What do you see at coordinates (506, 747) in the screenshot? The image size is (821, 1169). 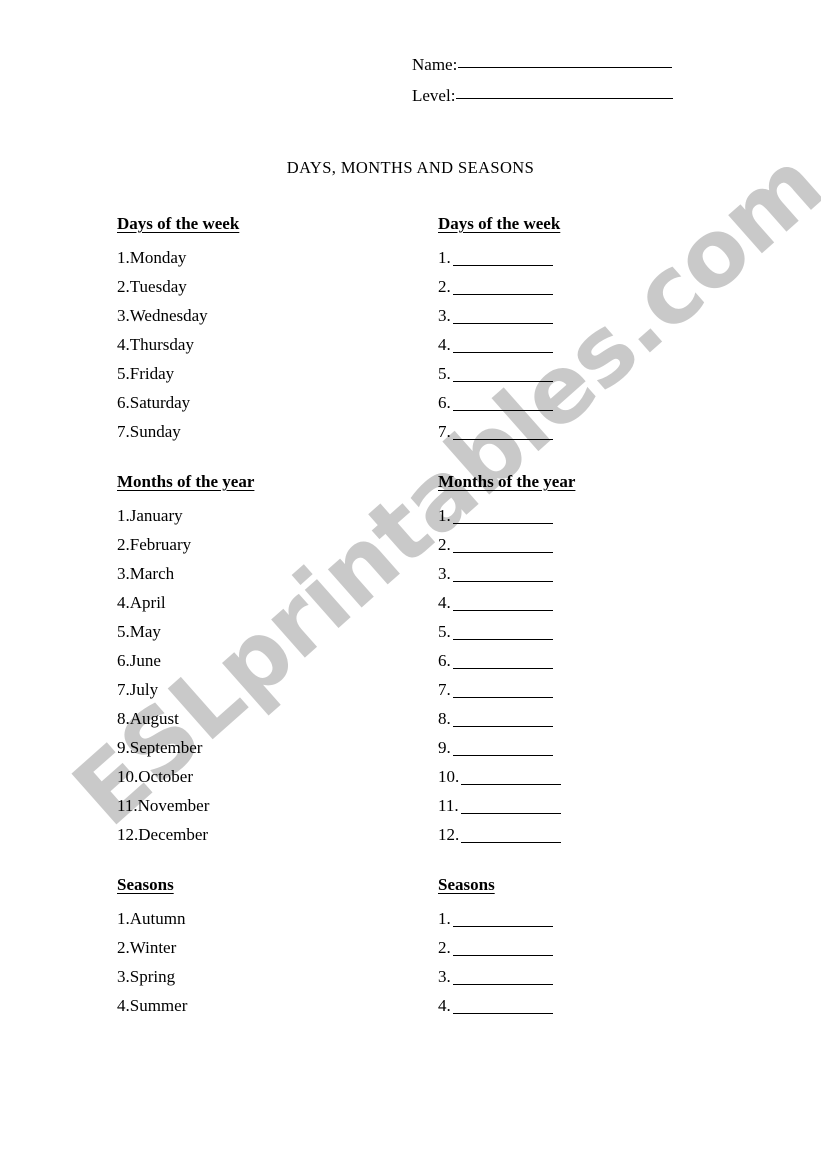 I see `answer-row: 9.` at bounding box center [506, 747].